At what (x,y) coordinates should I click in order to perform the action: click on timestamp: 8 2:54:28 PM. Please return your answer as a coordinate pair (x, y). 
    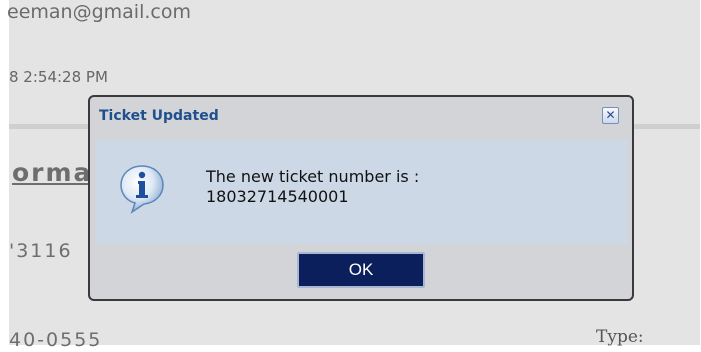
    Looking at the image, I should click on (58, 77).